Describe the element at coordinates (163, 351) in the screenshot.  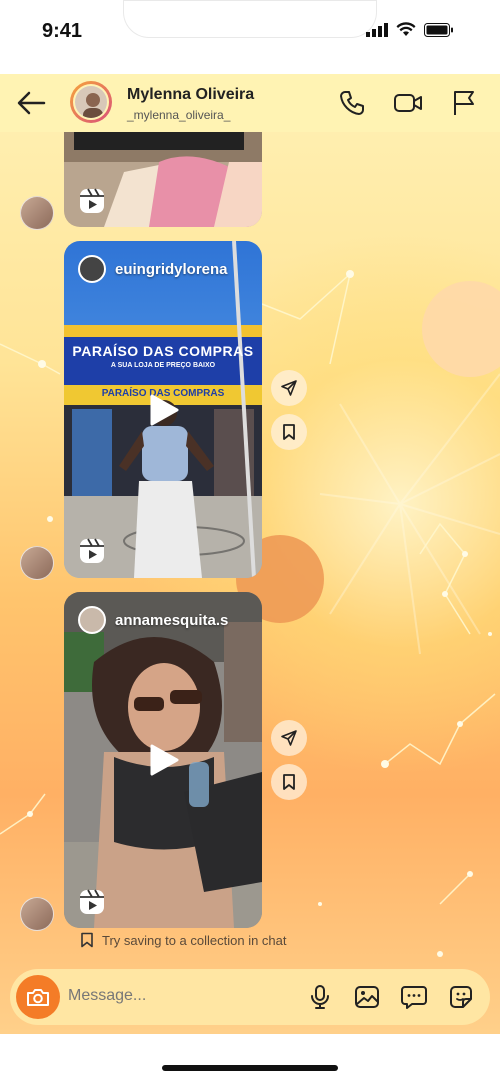
I see `store-sign-text: PARAÍSO DAS COMPRAS` at that location.